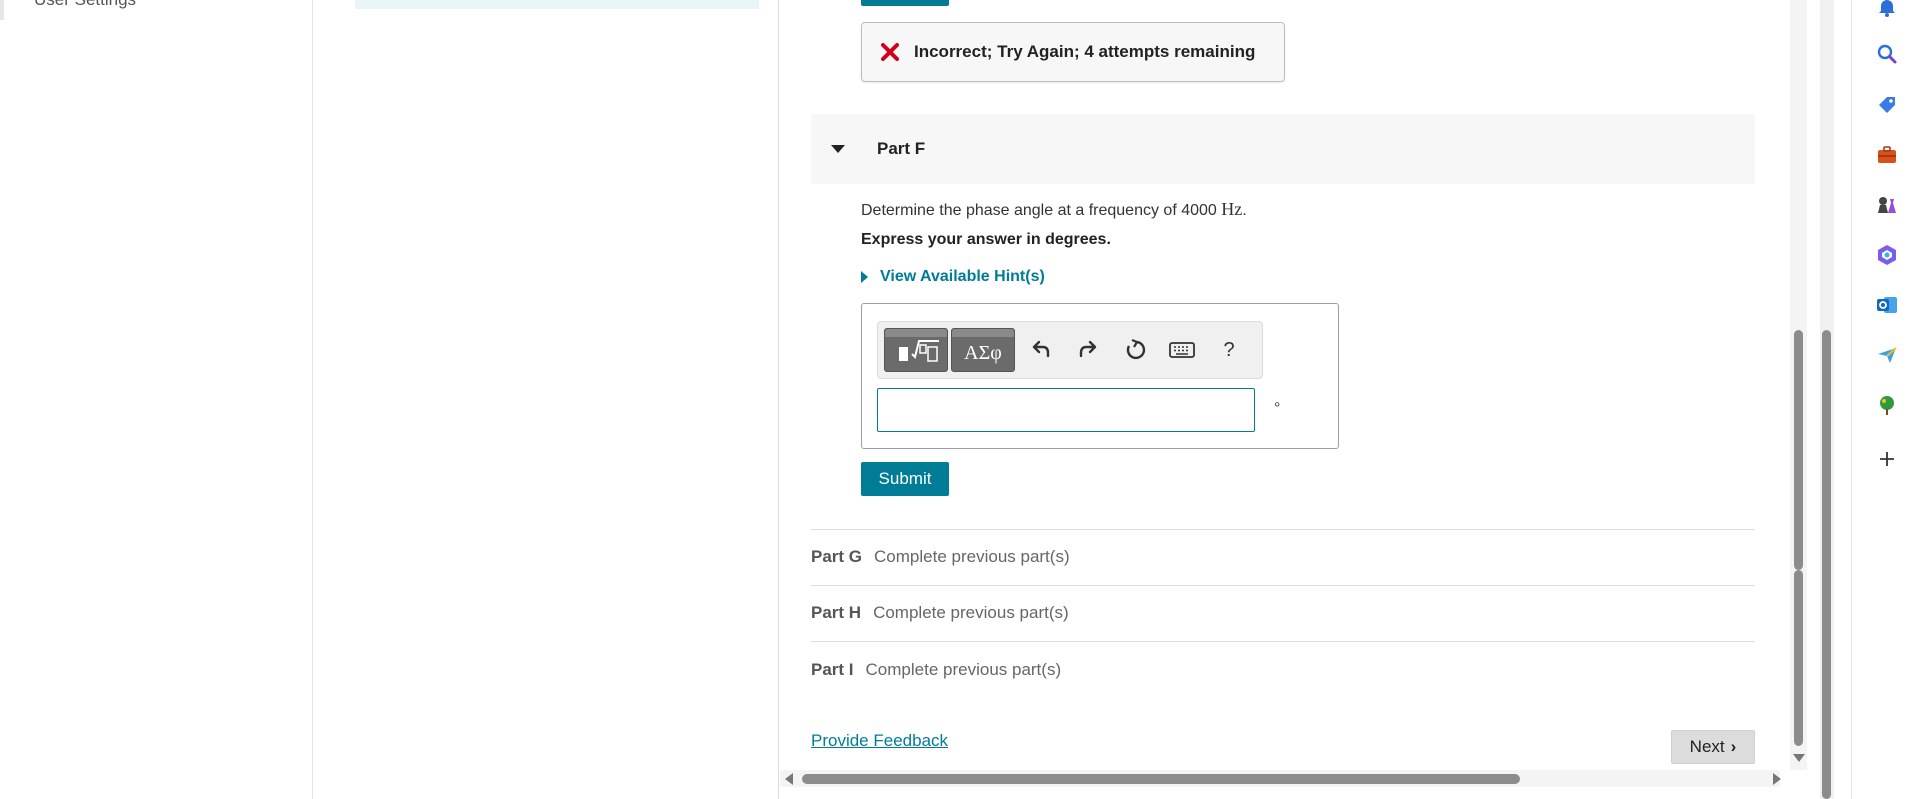  What do you see at coordinates (879, 741) in the screenshot?
I see `provide-feedback-link: Provide Feedback` at bounding box center [879, 741].